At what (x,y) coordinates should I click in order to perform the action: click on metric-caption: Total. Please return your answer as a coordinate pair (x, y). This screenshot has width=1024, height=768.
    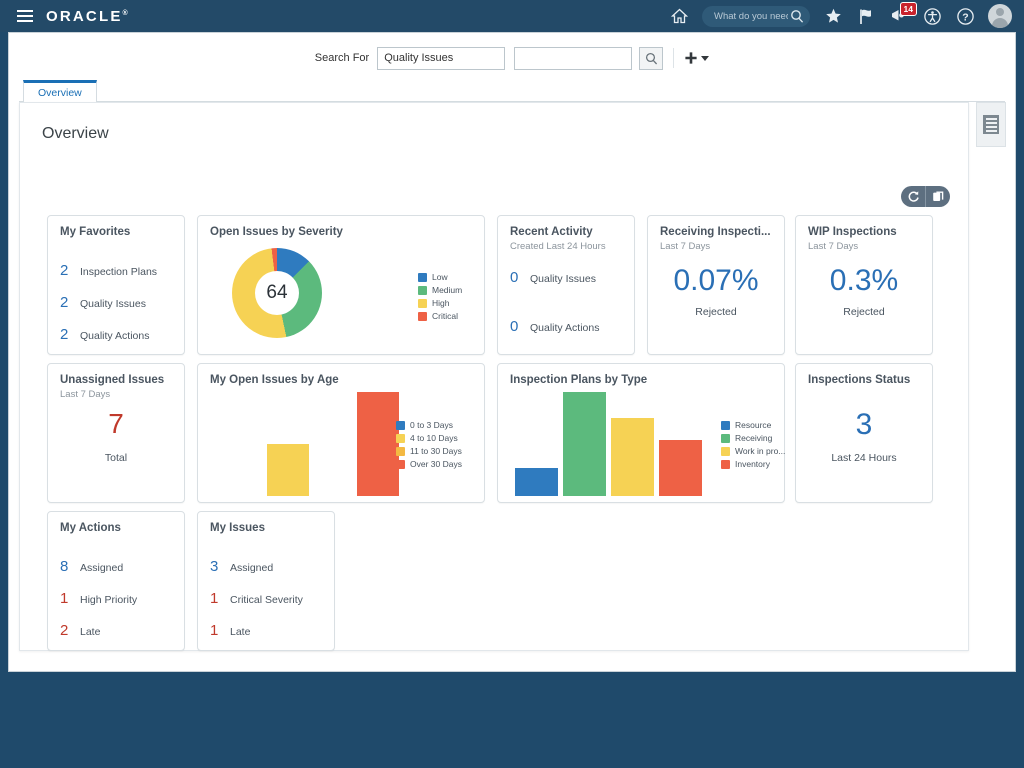
    Looking at the image, I should click on (116, 458).